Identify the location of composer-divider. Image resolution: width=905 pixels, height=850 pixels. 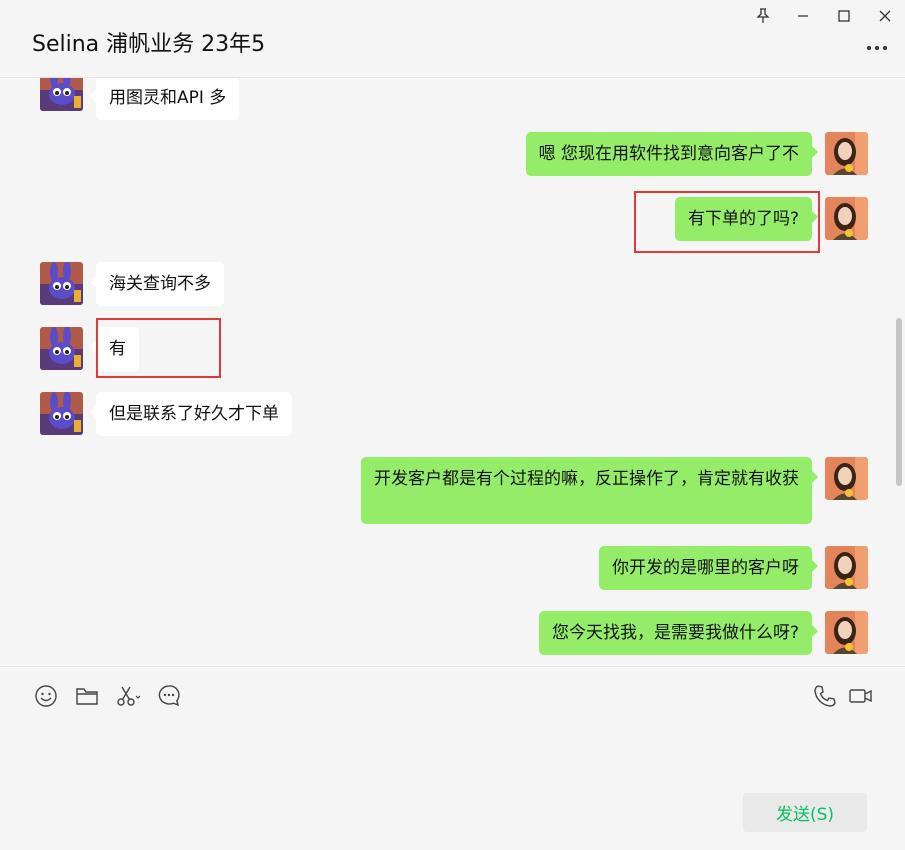
(452, 666).